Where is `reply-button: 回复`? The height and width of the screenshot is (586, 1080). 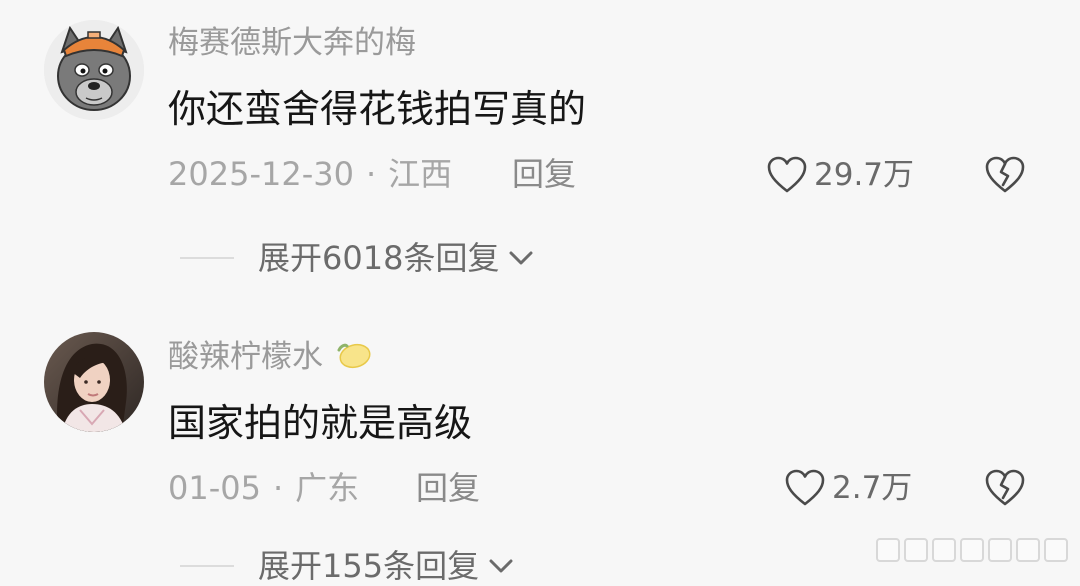 reply-button: 回复 is located at coordinates (448, 488).